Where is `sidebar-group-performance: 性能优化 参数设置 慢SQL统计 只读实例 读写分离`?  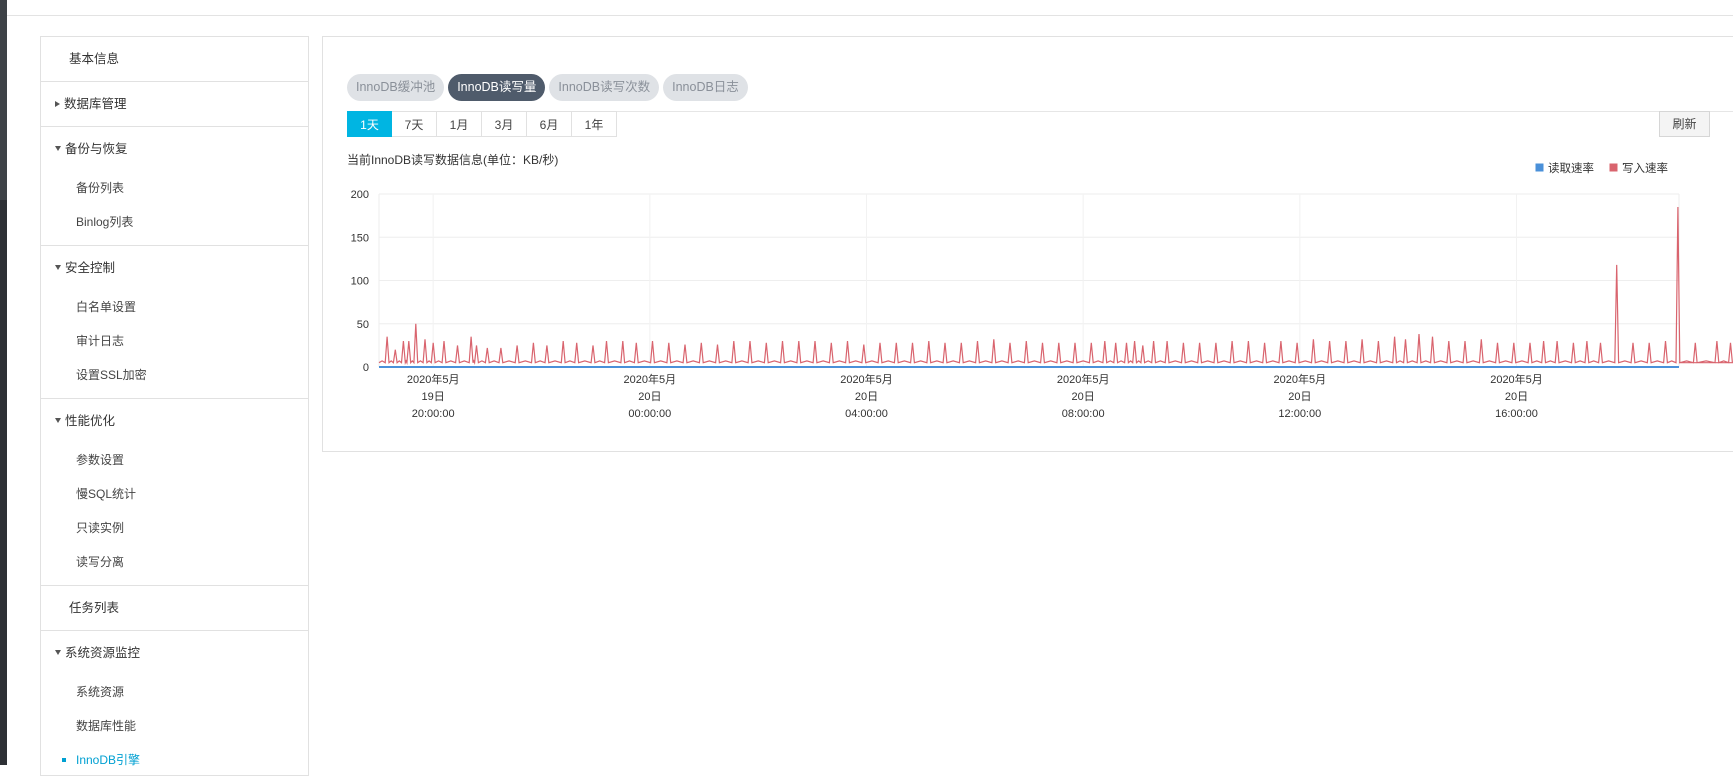 sidebar-group-performance: 性能优化 参数设置 慢SQL统计 只读实例 读写分离 is located at coordinates (174, 492).